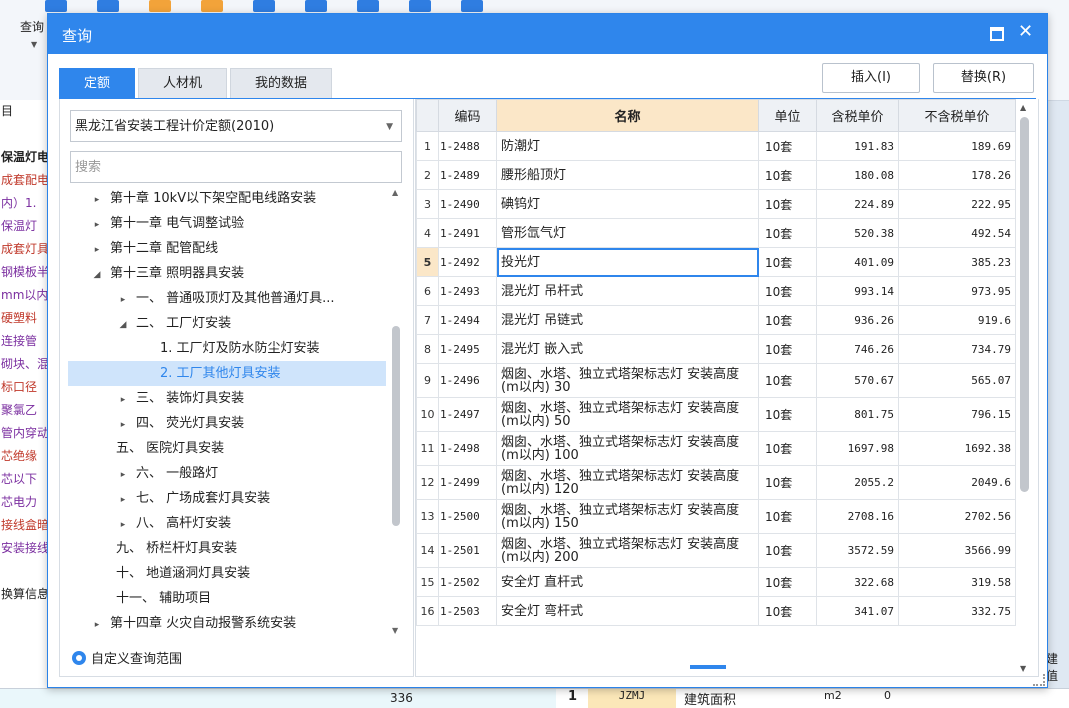 This screenshot has height=708, width=1069. Describe the element at coordinates (957, 482) in the screenshot. I see `row-notax-price: 2049.6` at that location.